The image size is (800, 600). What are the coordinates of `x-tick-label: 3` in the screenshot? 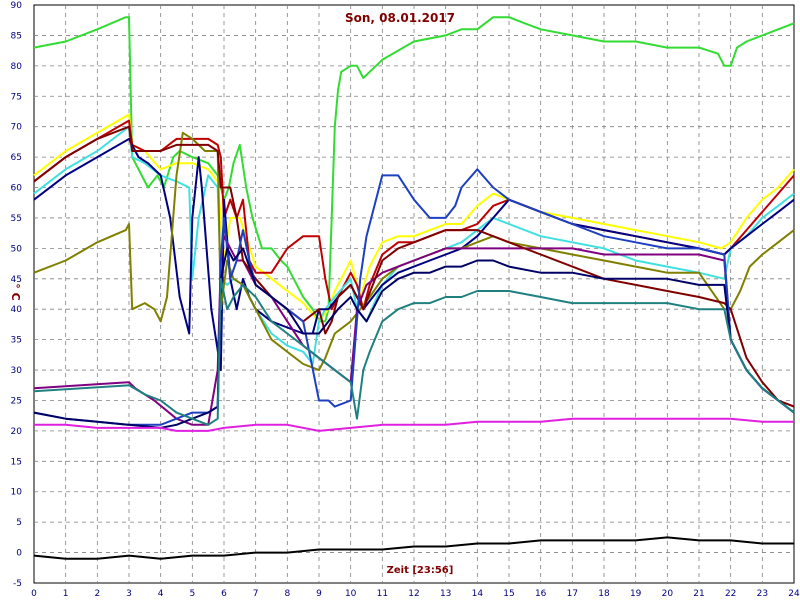 It's located at (129, 594).